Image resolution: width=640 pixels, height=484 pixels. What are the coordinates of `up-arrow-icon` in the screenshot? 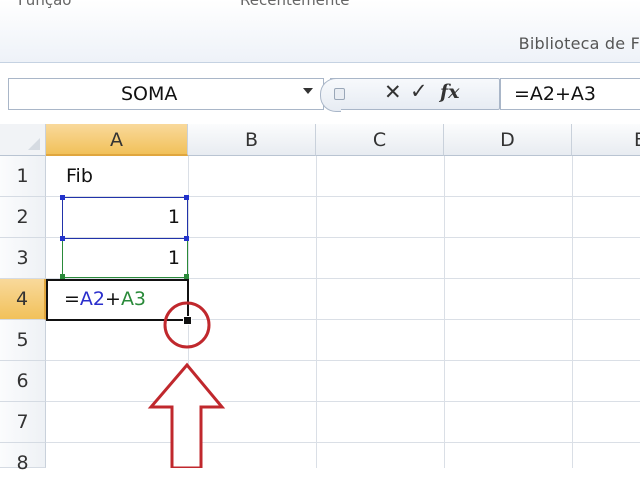 It's located at (186, 415).